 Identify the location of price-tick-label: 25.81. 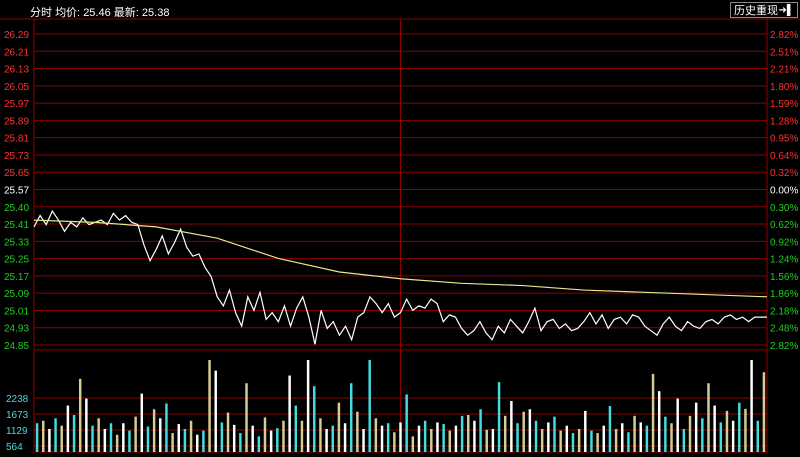
(16, 139).